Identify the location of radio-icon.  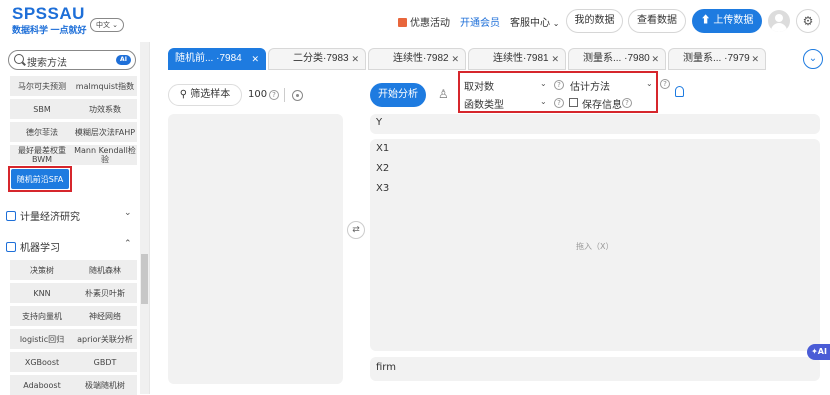
(297, 95).